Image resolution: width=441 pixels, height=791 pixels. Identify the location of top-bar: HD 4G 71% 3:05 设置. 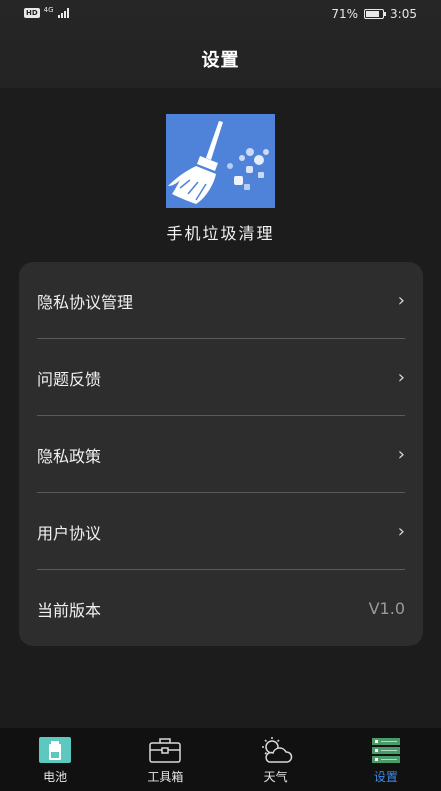
(220, 44).